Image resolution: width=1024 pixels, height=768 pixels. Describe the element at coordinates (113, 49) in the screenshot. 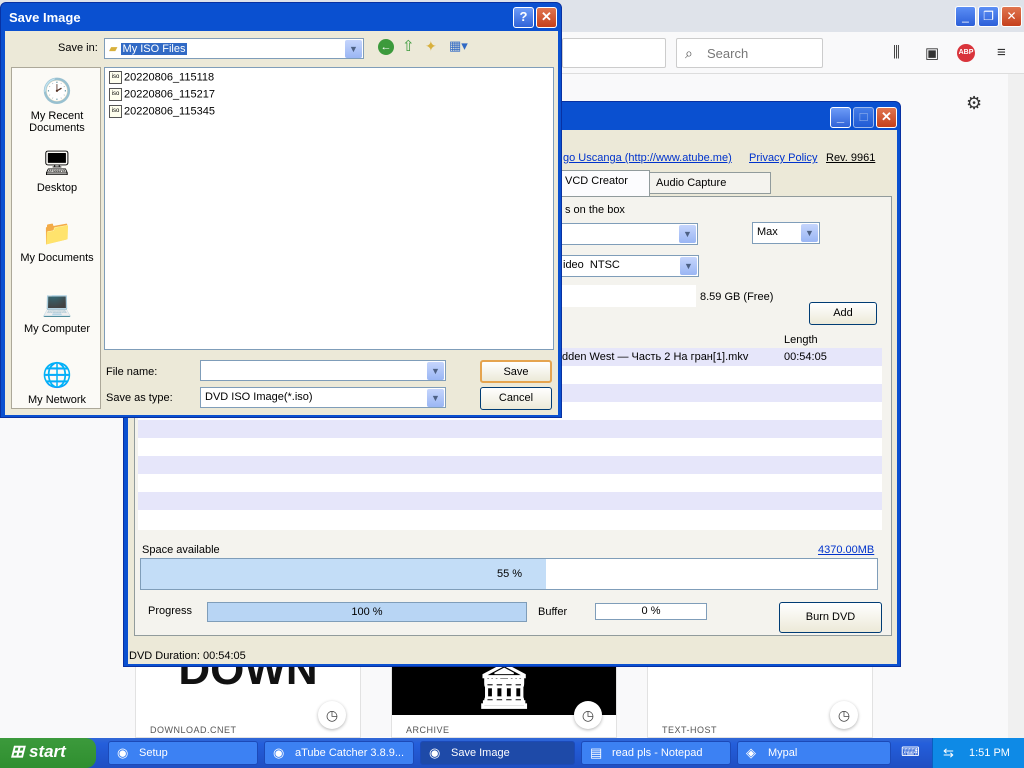

I see `folder-icon: ▰` at that location.